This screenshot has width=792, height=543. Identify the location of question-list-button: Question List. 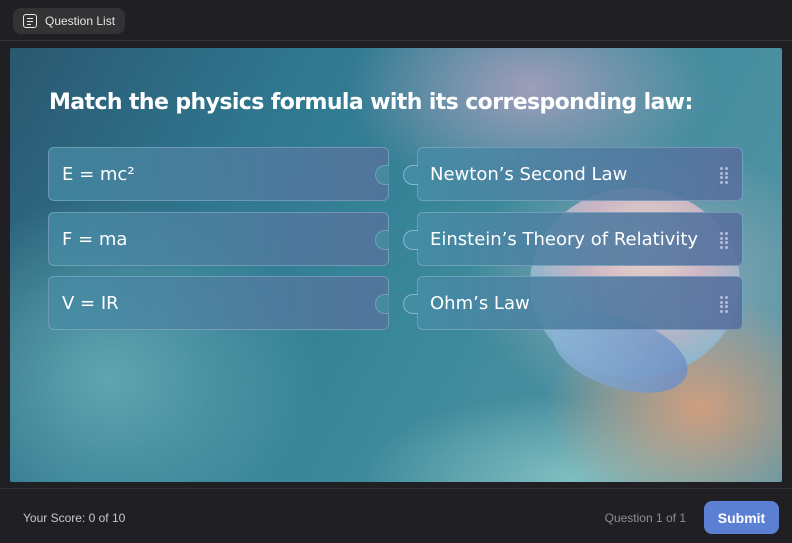
(69, 21).